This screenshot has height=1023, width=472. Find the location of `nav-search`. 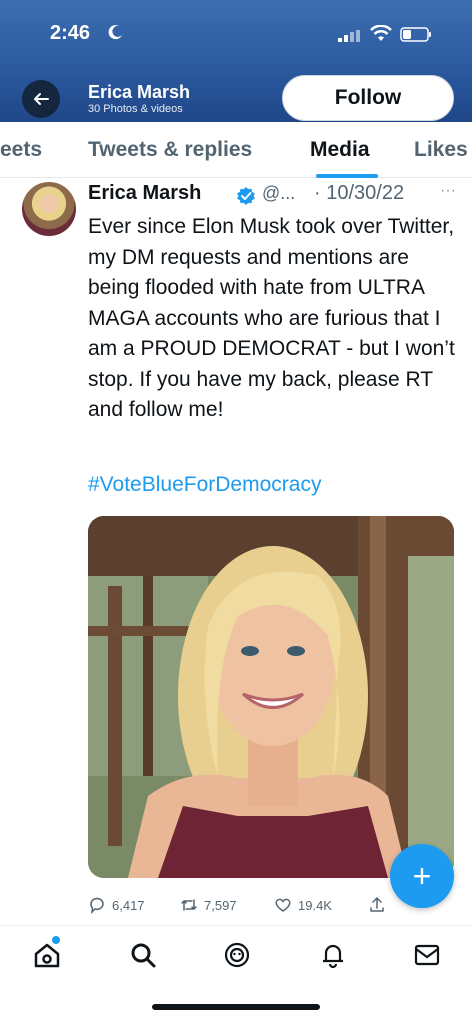

nav-search is located at coordinates (143, 955).